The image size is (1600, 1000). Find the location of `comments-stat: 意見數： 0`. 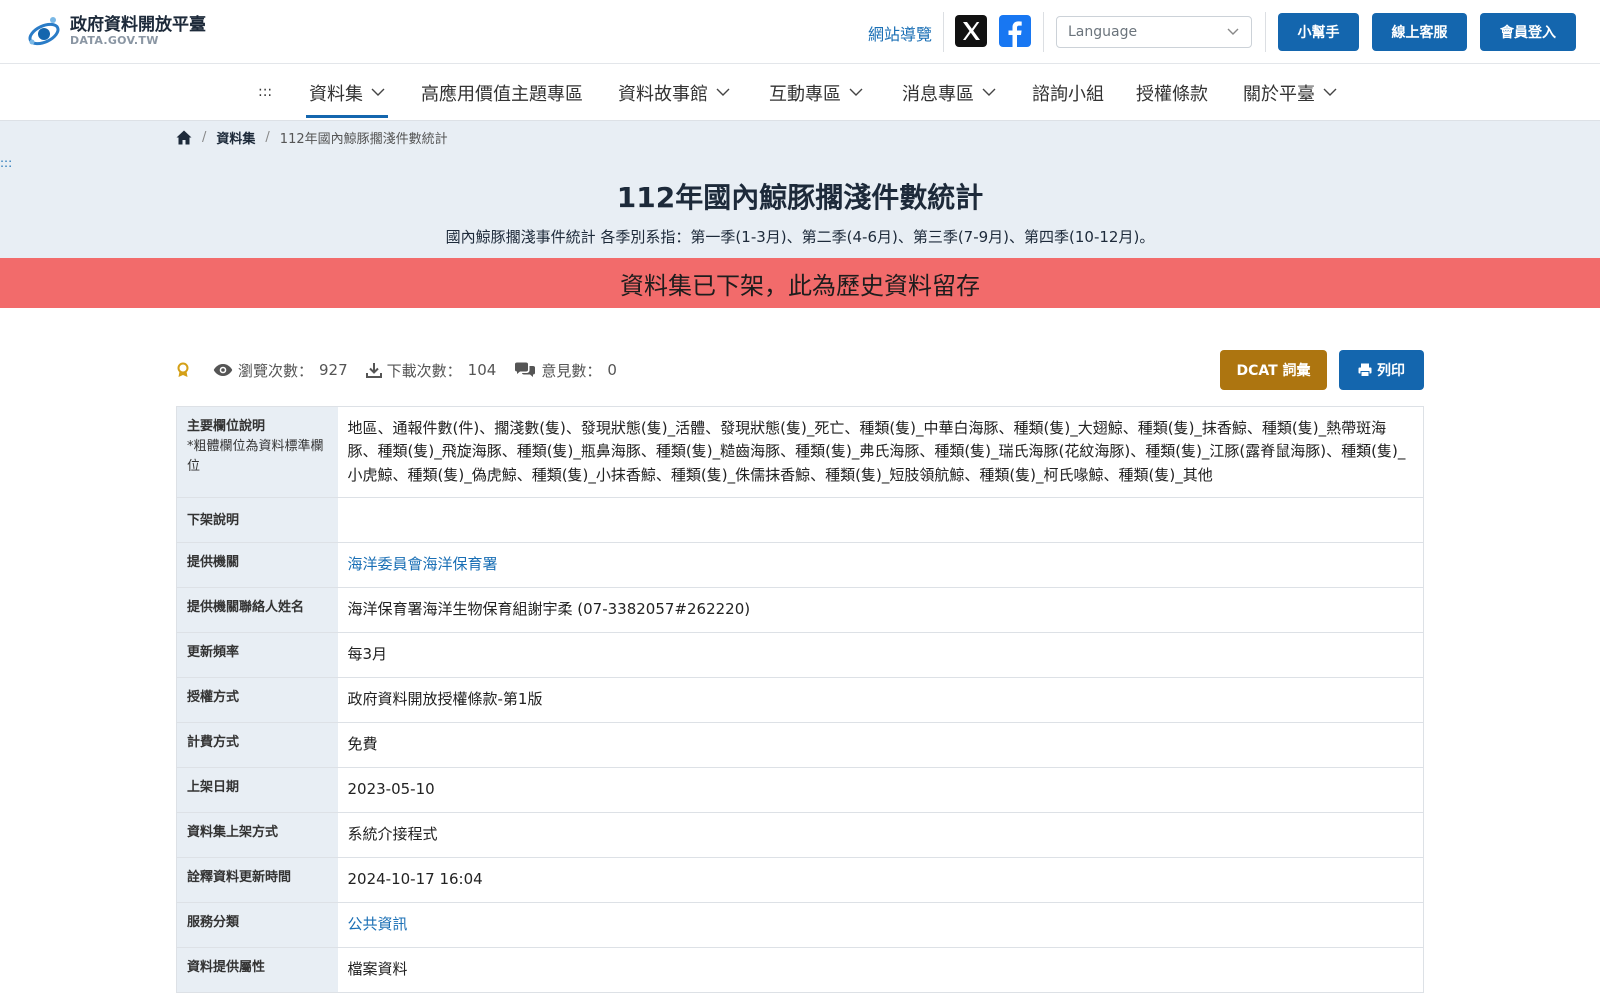

comments-stat: 意見數： 0 is located at coordinates (565, 370).